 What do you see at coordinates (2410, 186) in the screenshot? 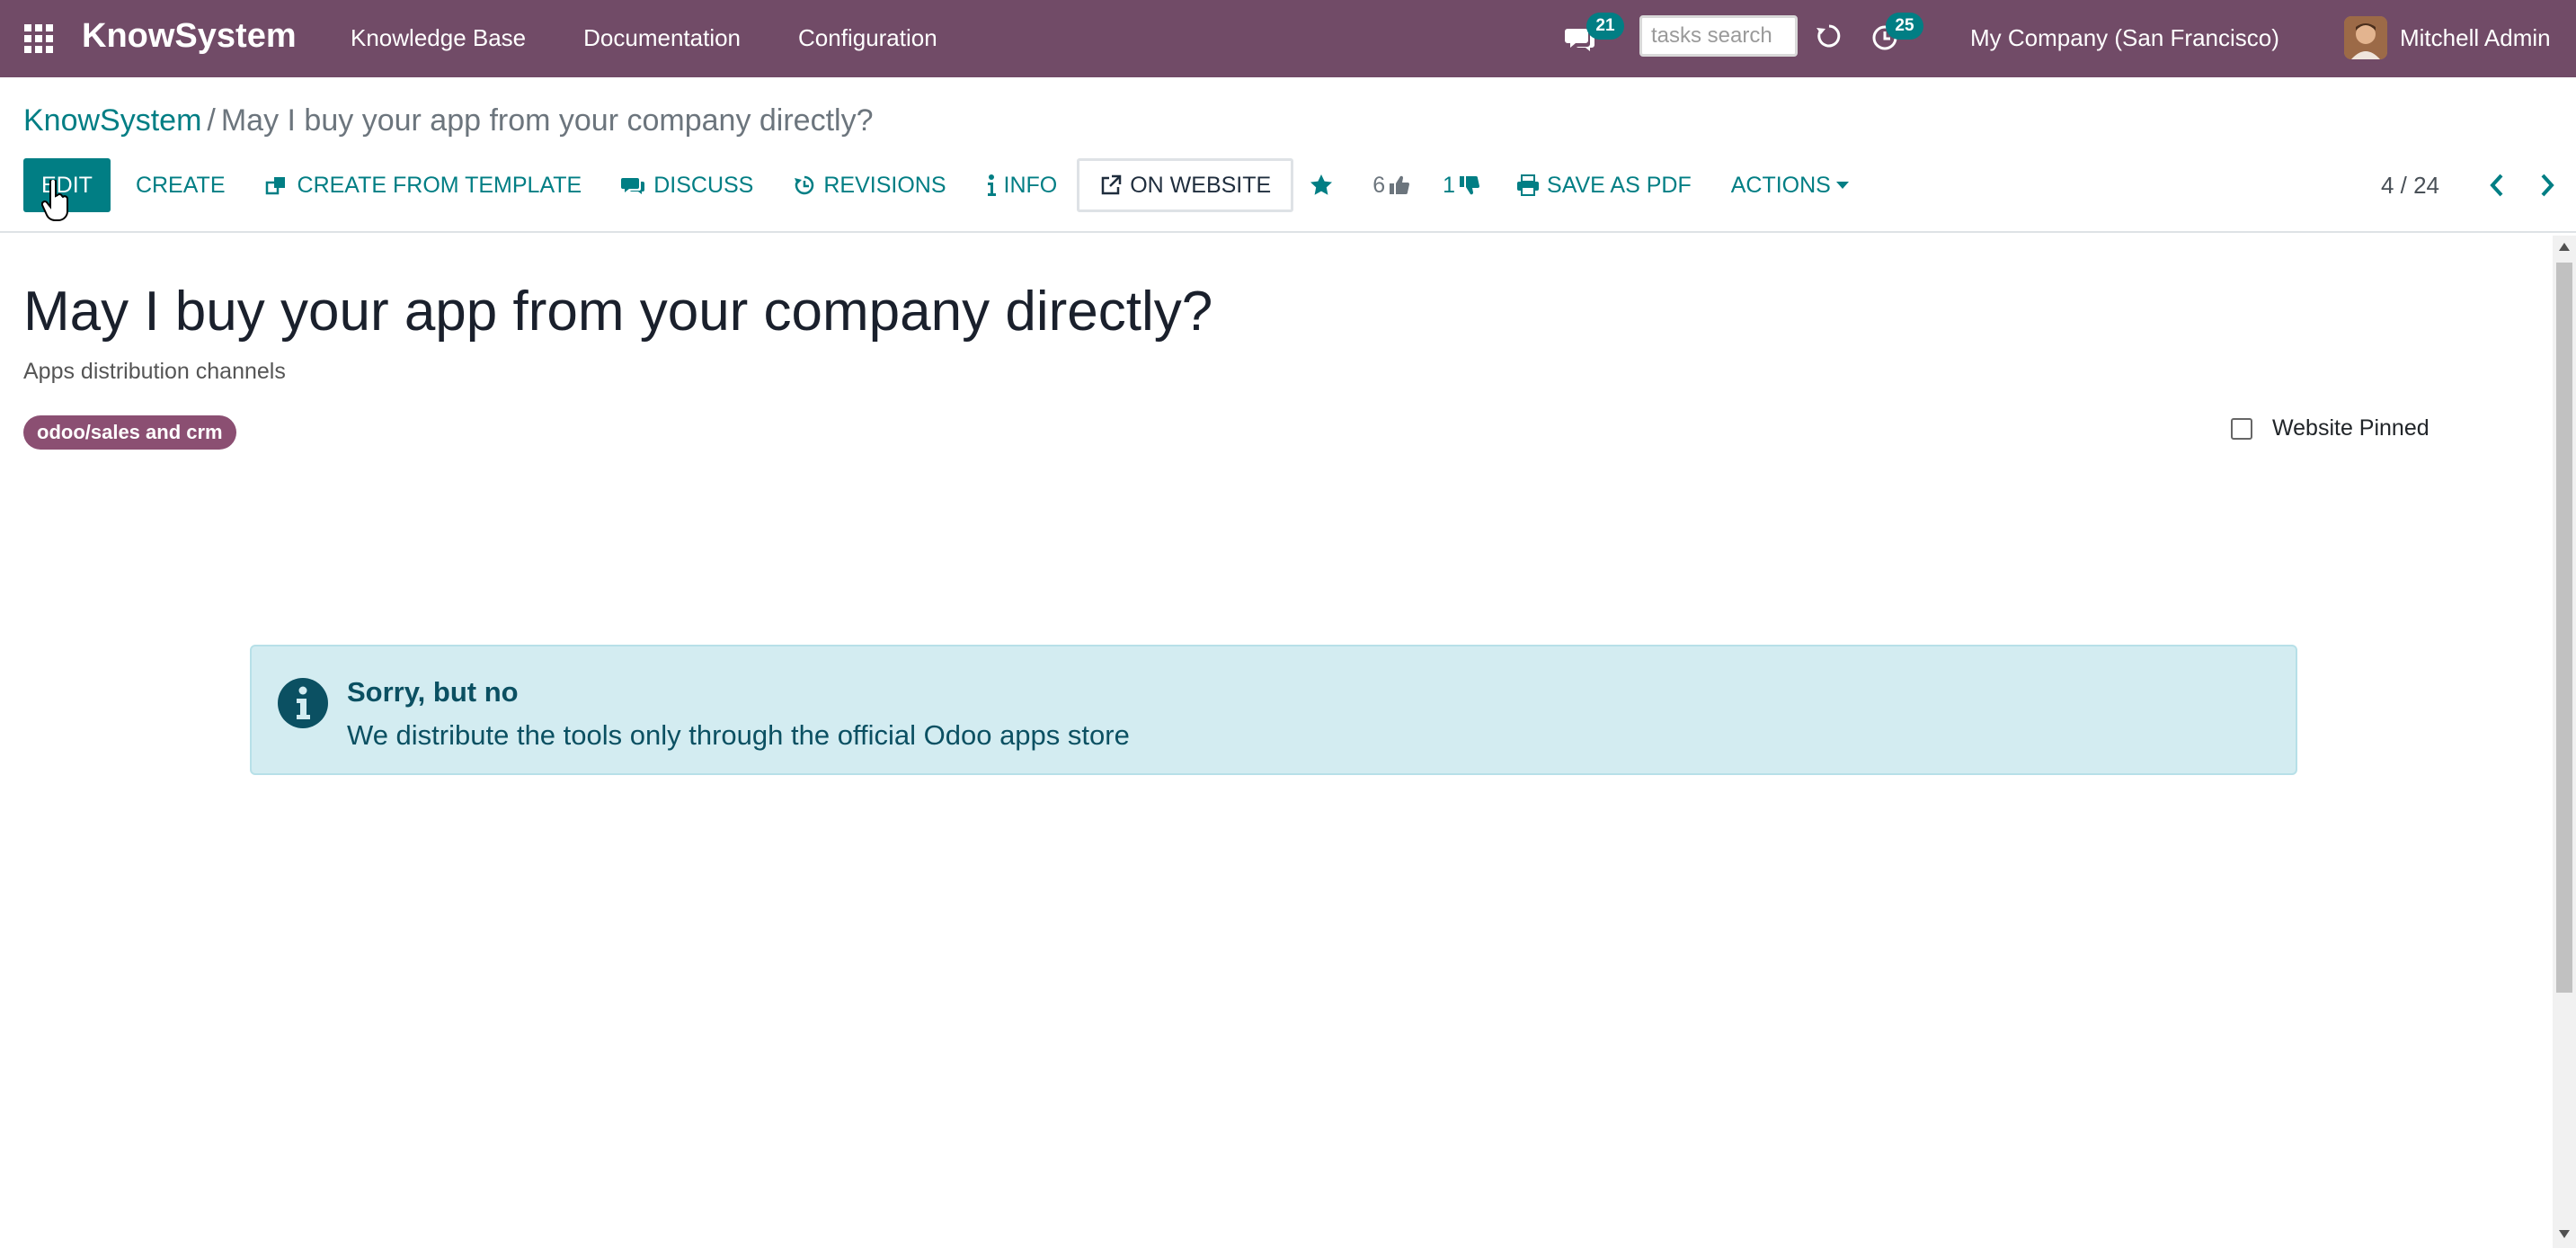
I see `pager-value: 4 / 24` at bounding box center [2410, 186].